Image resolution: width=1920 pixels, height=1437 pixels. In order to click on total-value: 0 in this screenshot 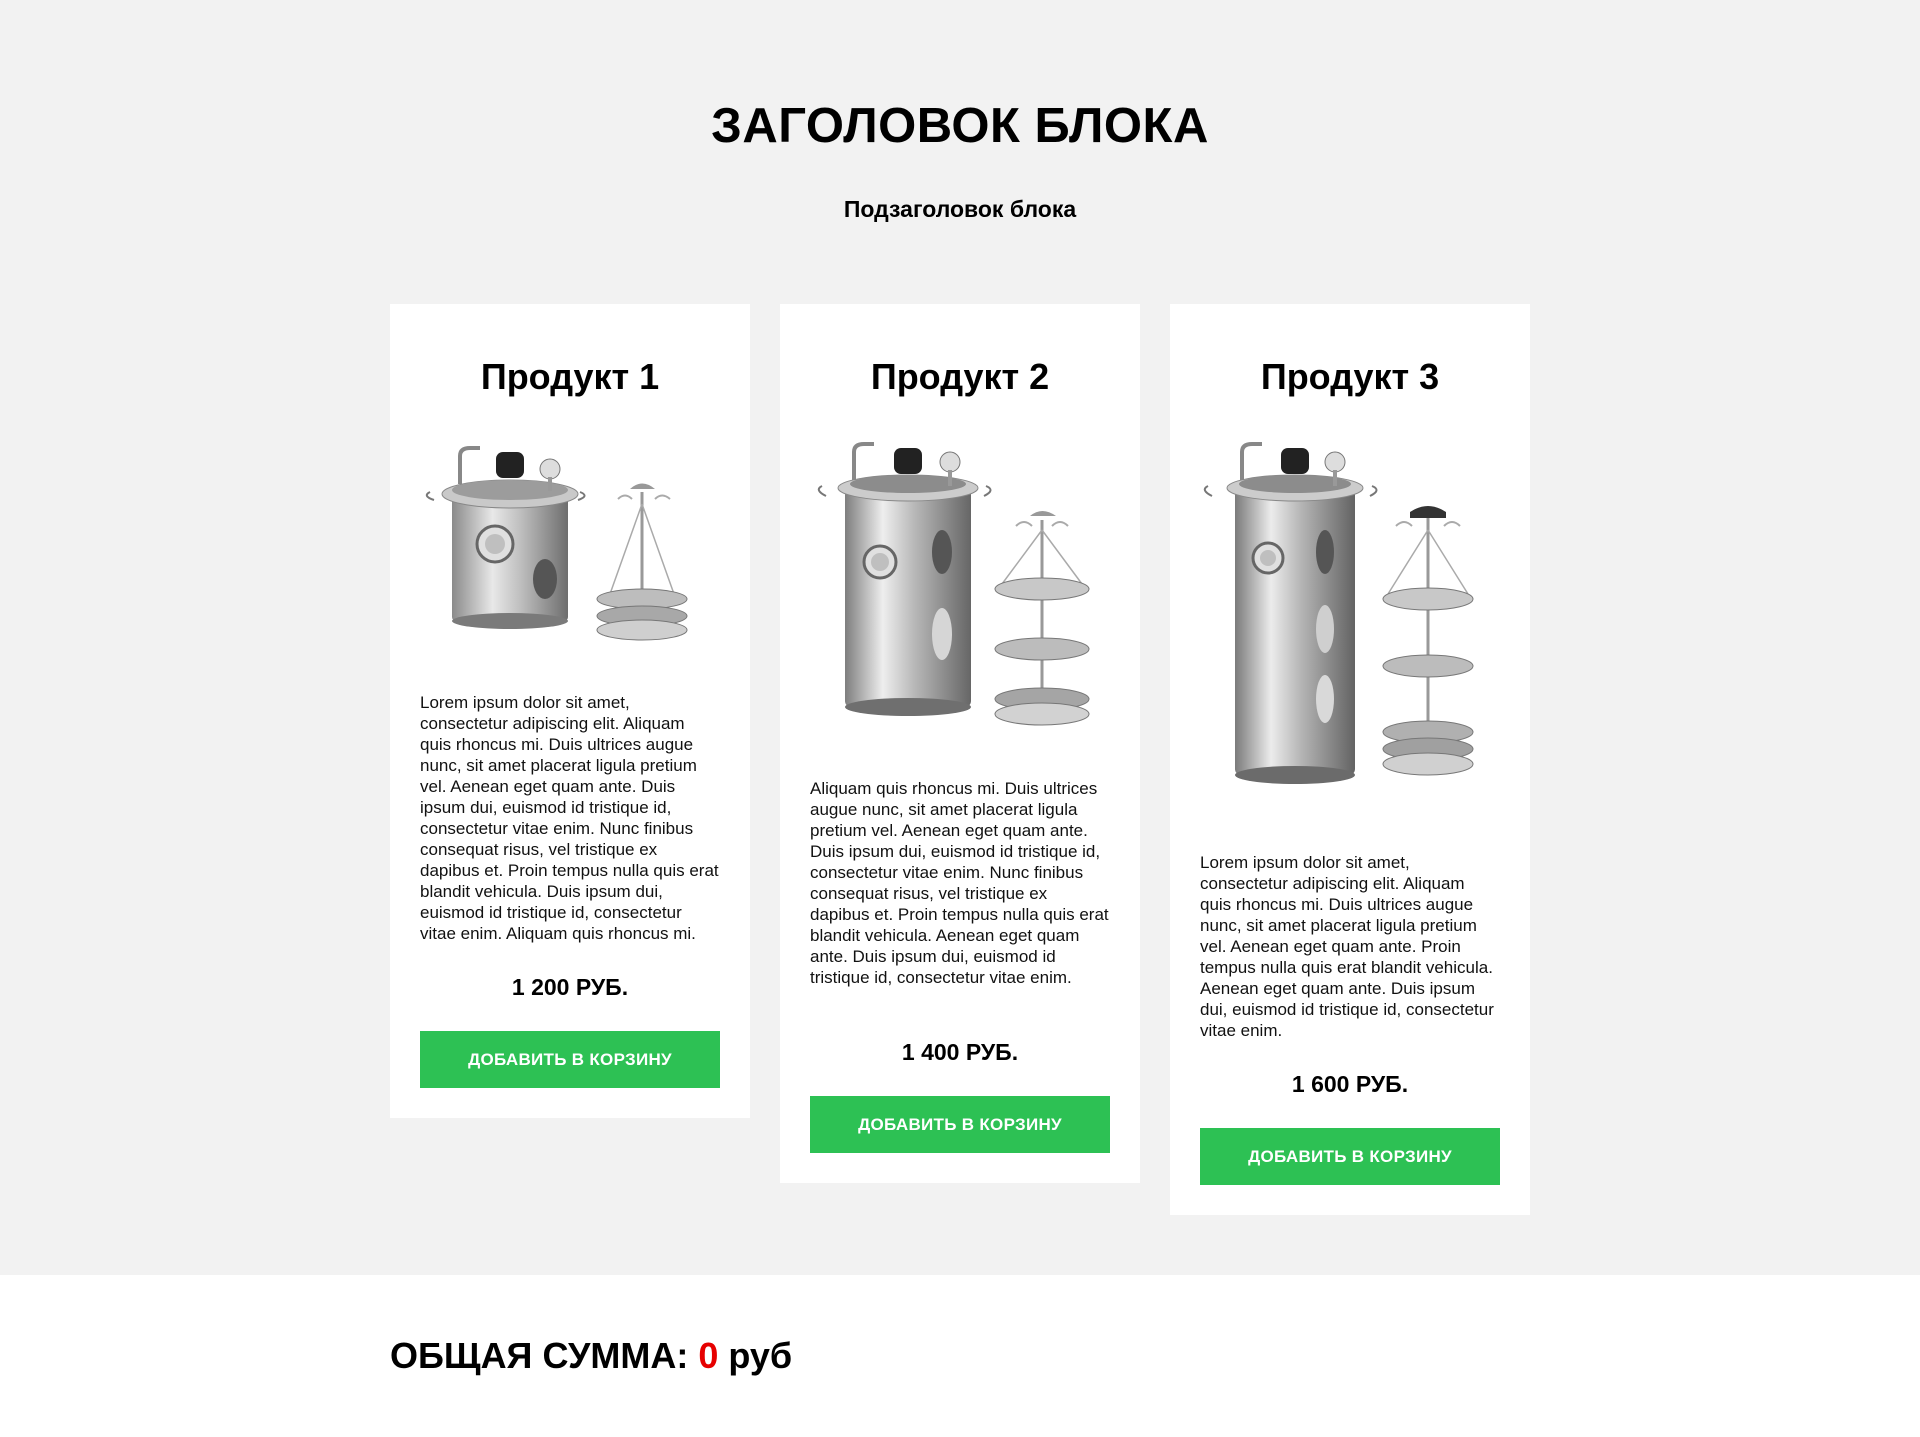, I will do `click(708, 1355)`.